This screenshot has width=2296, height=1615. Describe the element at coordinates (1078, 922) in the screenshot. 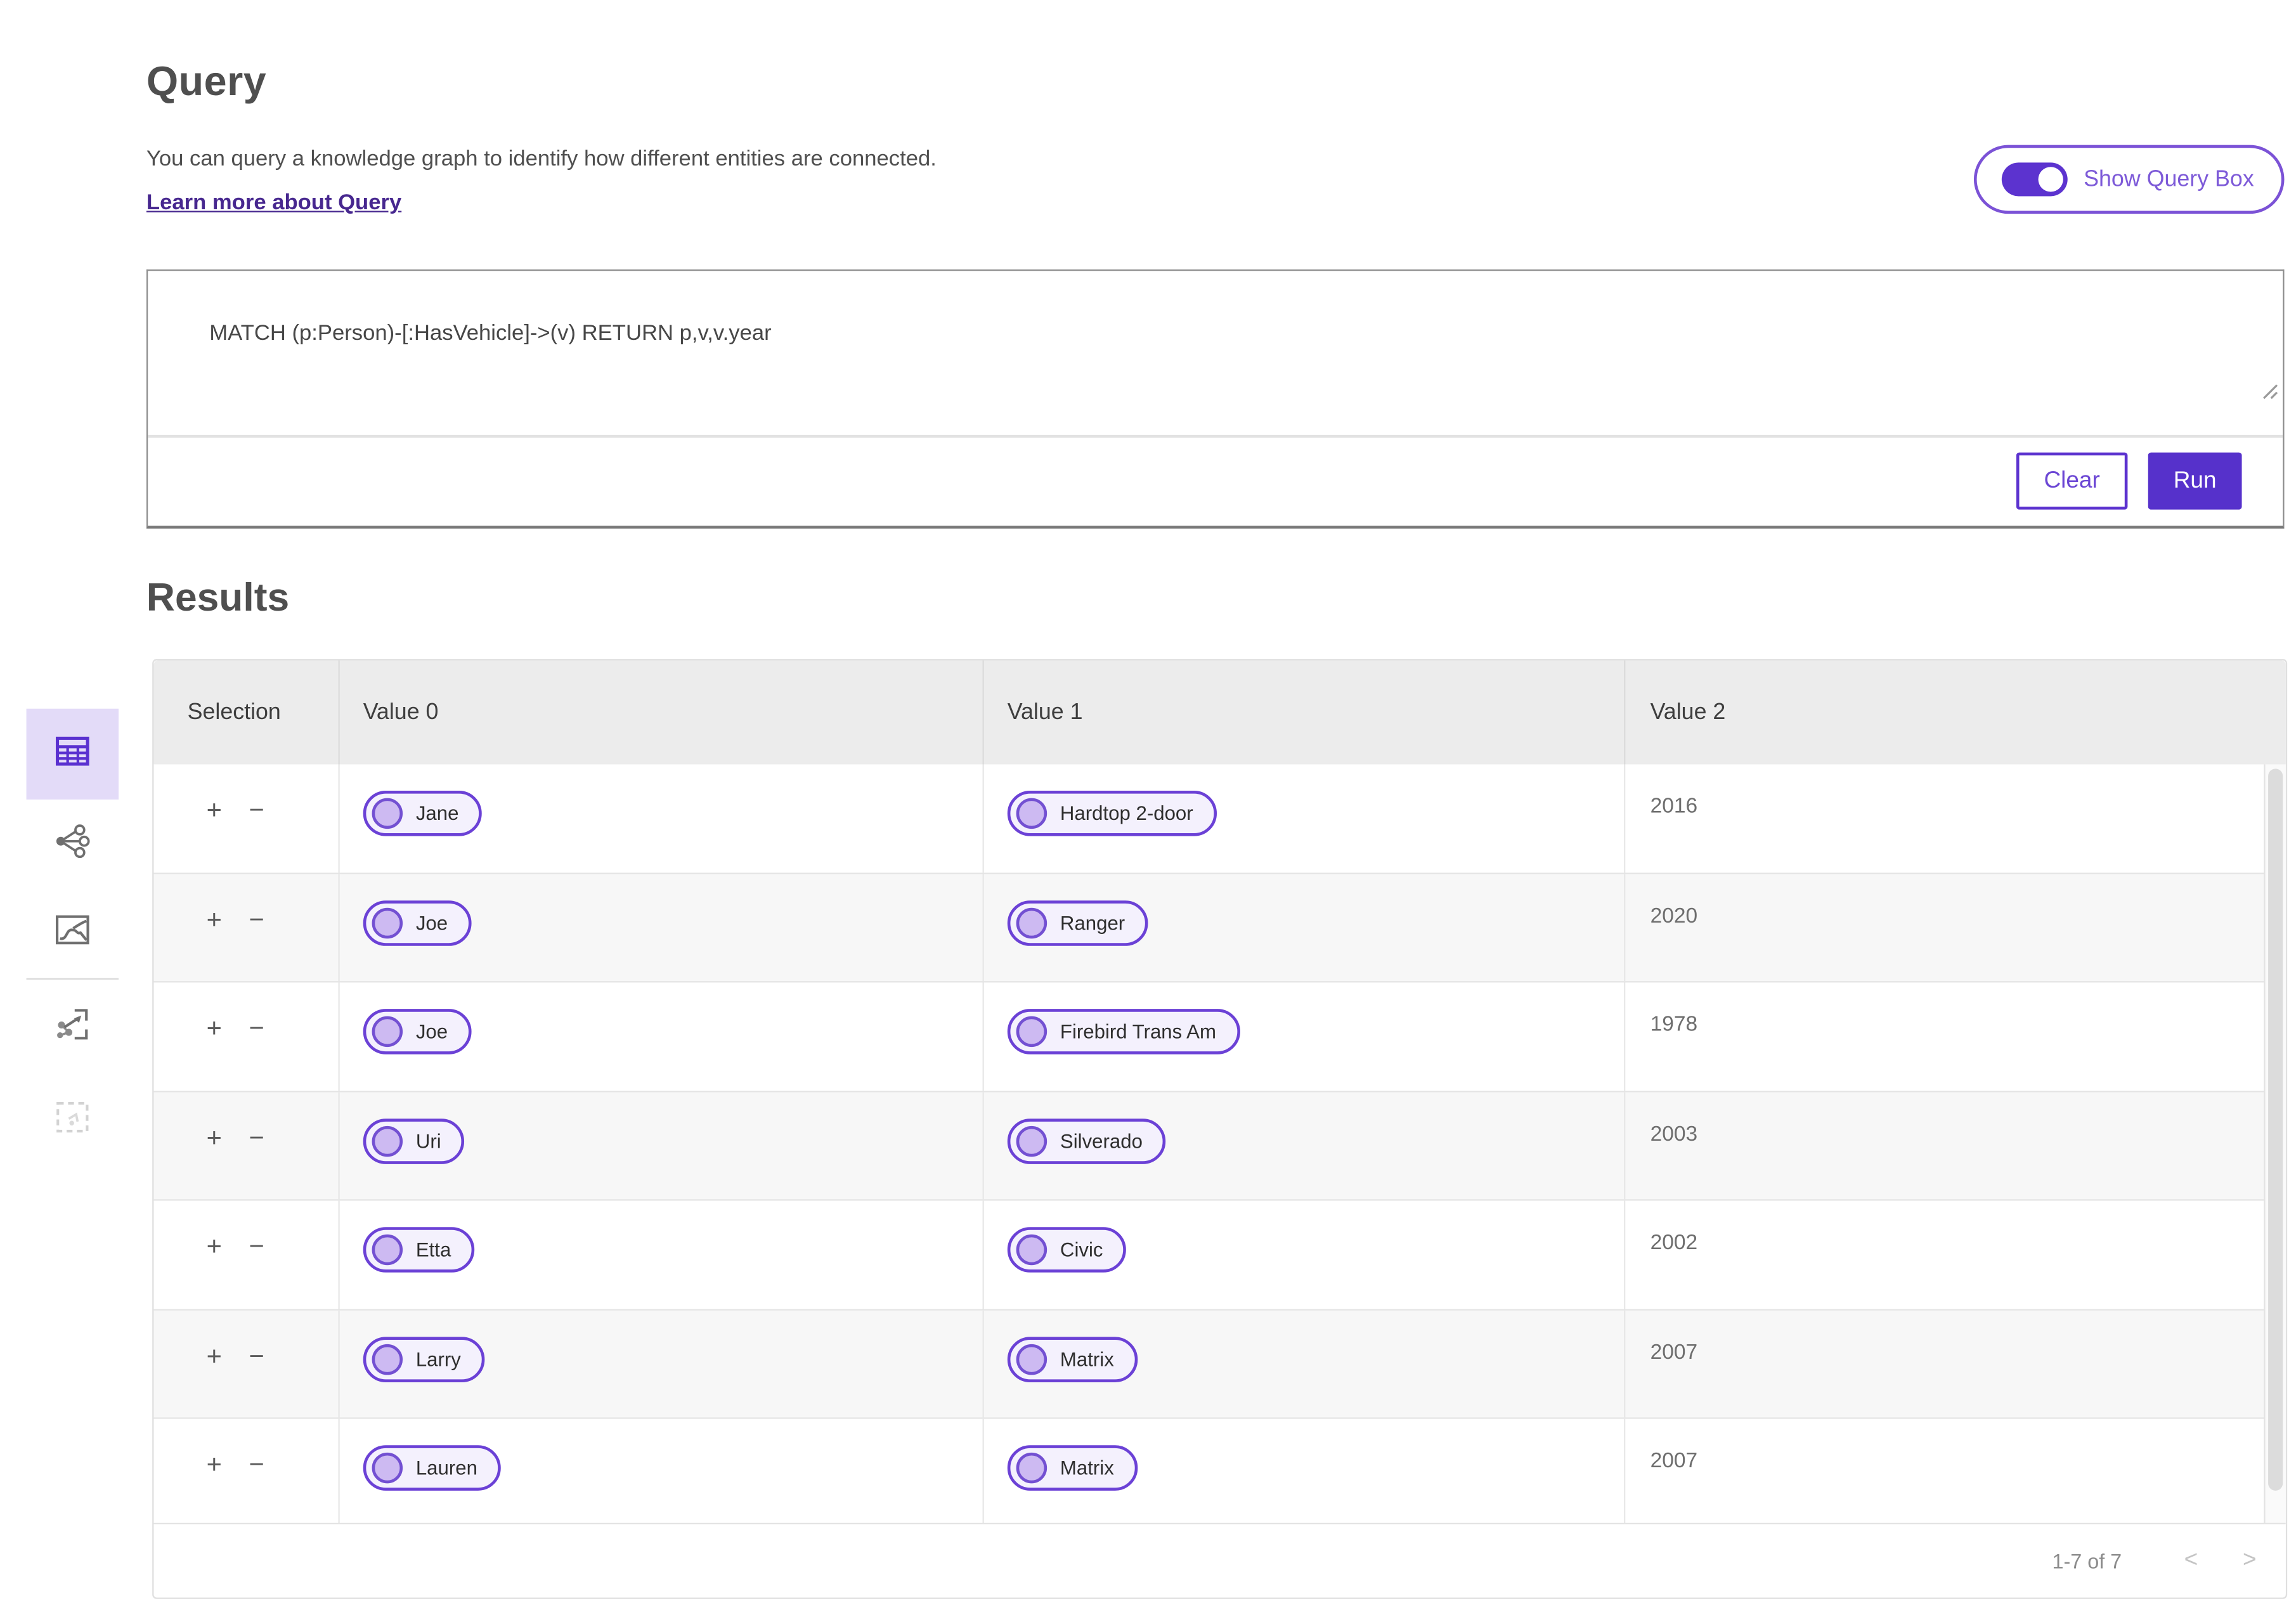

I see `vehicle-node-chip: Ranger` at that location.